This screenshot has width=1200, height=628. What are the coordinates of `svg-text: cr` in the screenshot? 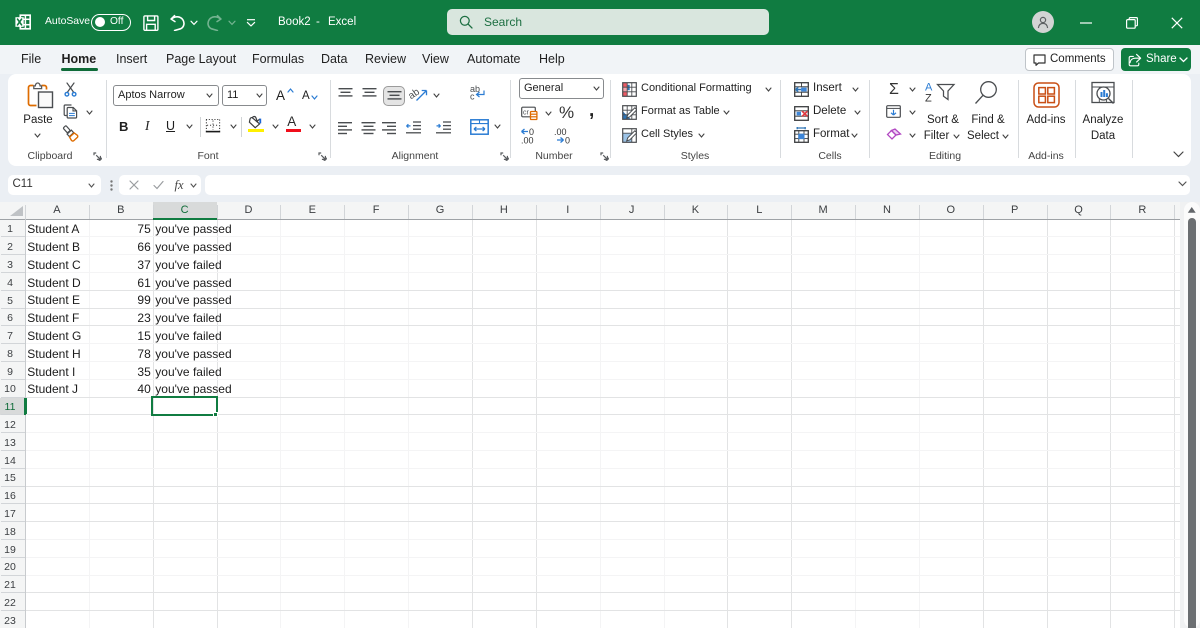 It's located at (526, 113).